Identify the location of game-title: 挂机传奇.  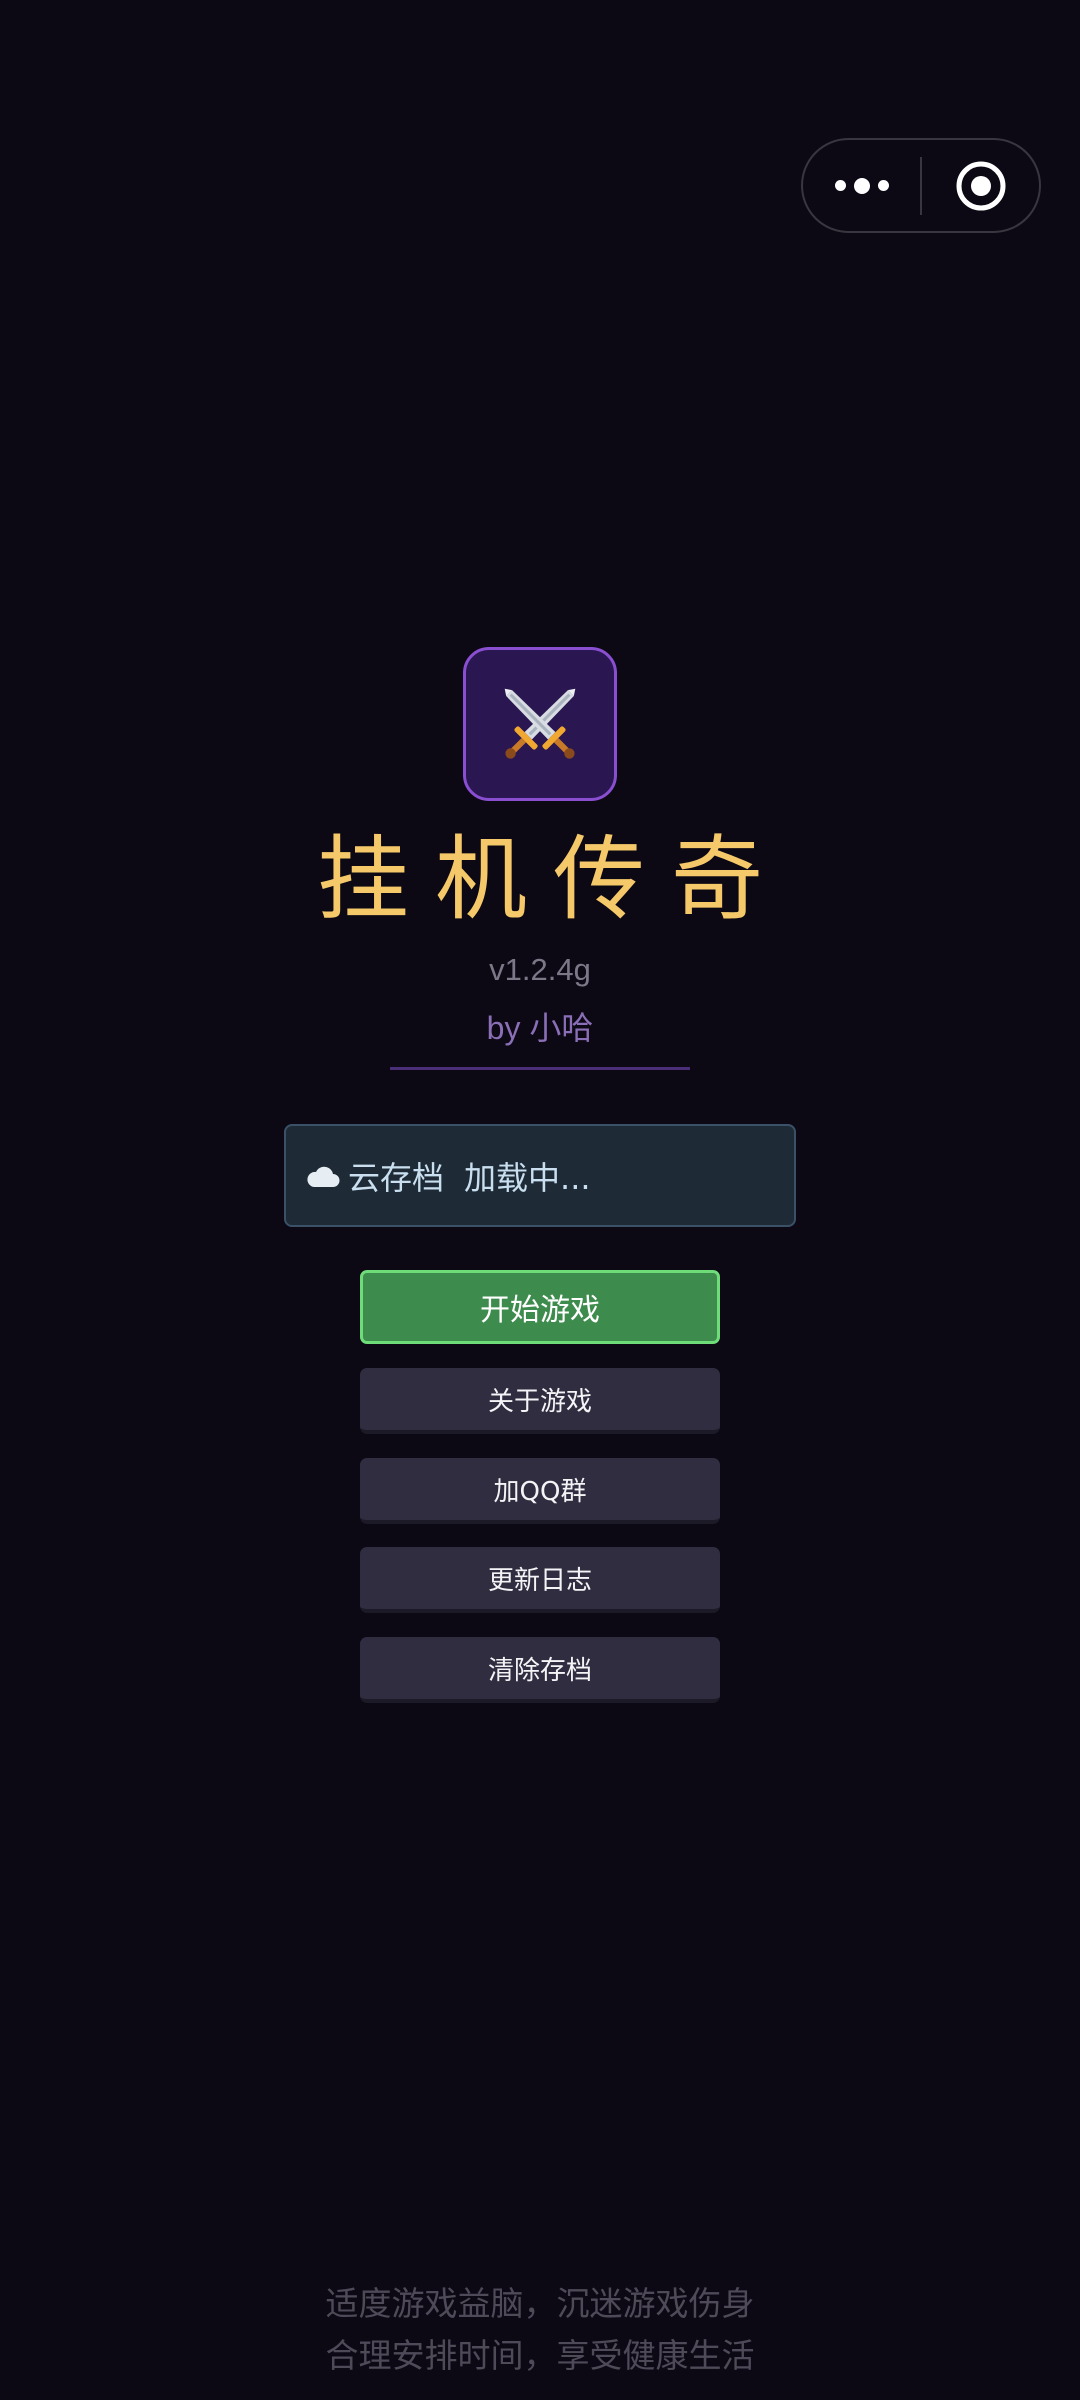
(552, 879).